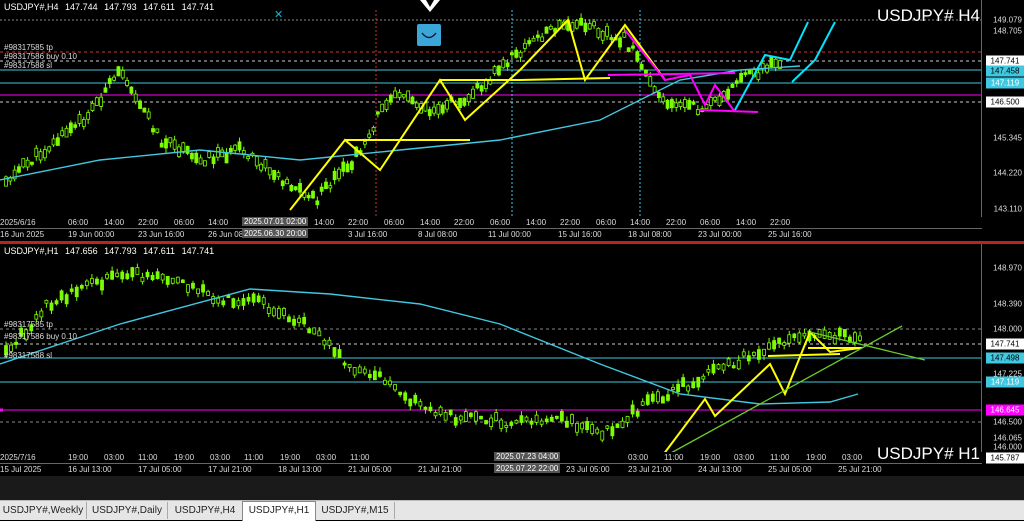  I want to click on tab-h4: USDJPY#,H4, so click(205, 510).